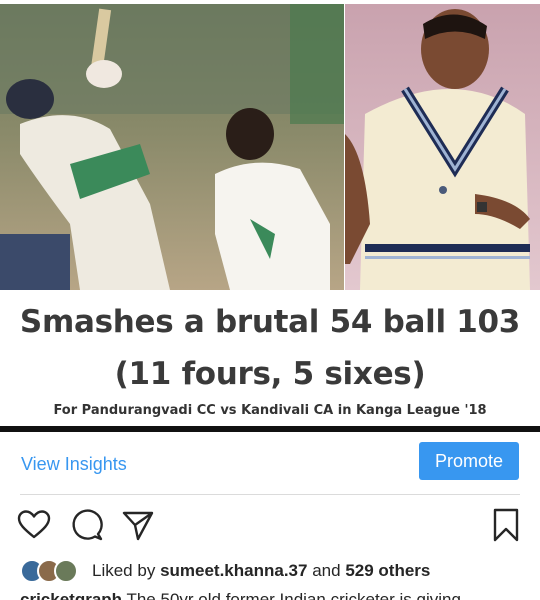  Describe the element at coordinates (71, 595) in the screenshot. I see `caption-username: cricketgraph` at that location.